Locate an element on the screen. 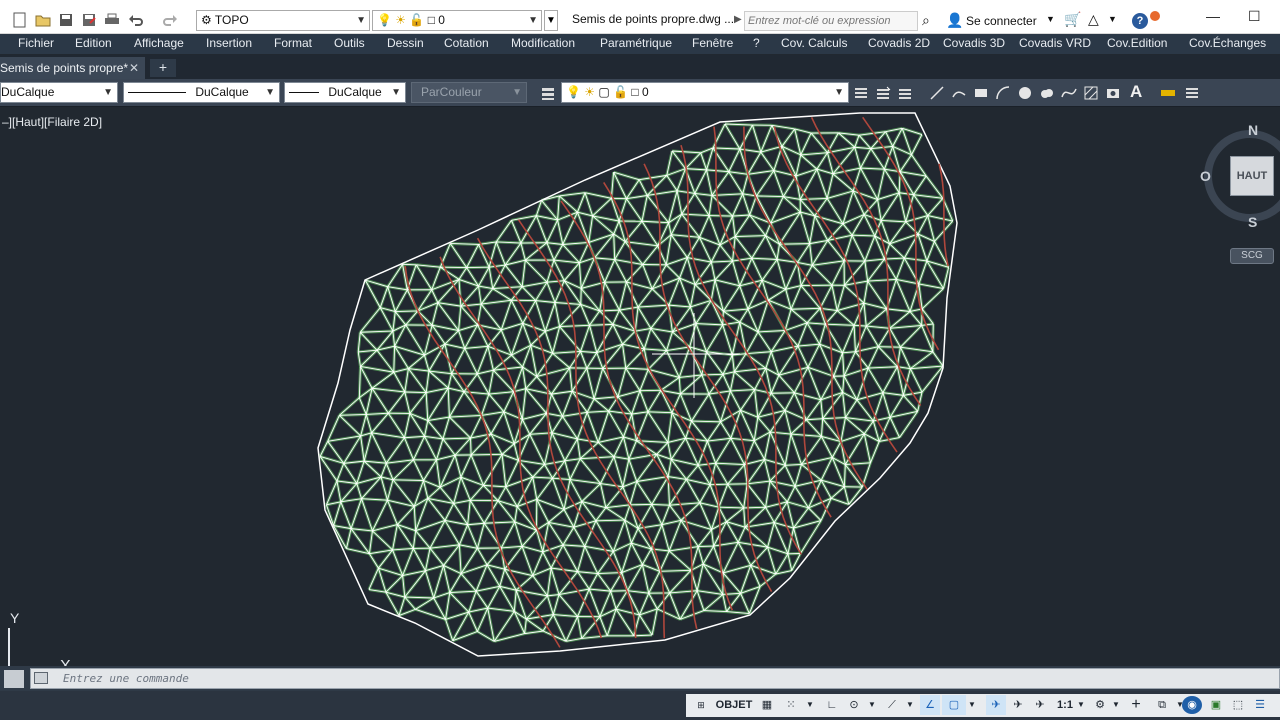 Image resolution: width=1280 pixels, height=720 pixels. close-icon: ✕ is located at coordinates (134, 68).